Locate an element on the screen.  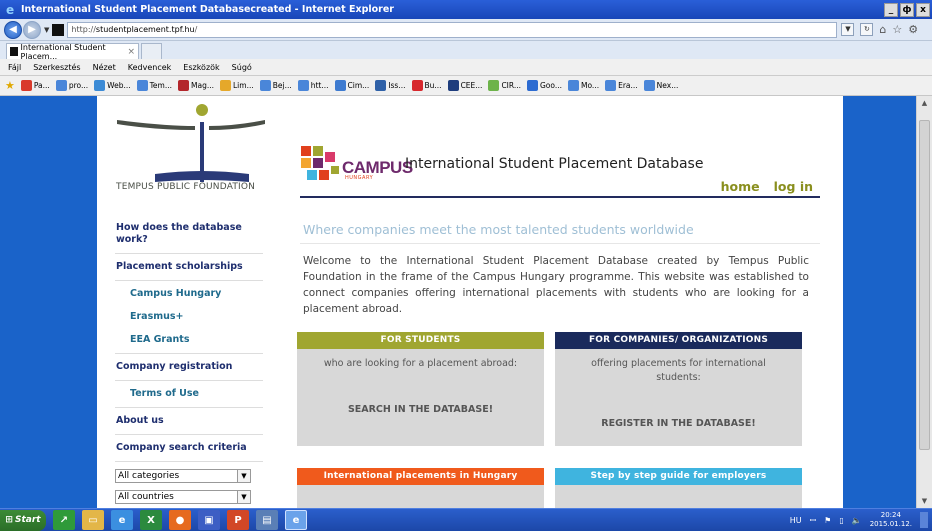
students-box-subtitle: who are looking for a placement abroad: is located at coordinates (420, 363).